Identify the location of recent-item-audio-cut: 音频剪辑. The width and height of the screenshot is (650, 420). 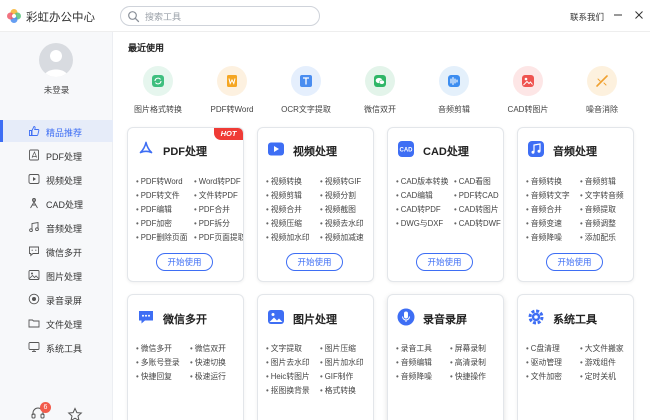
(454, 92).